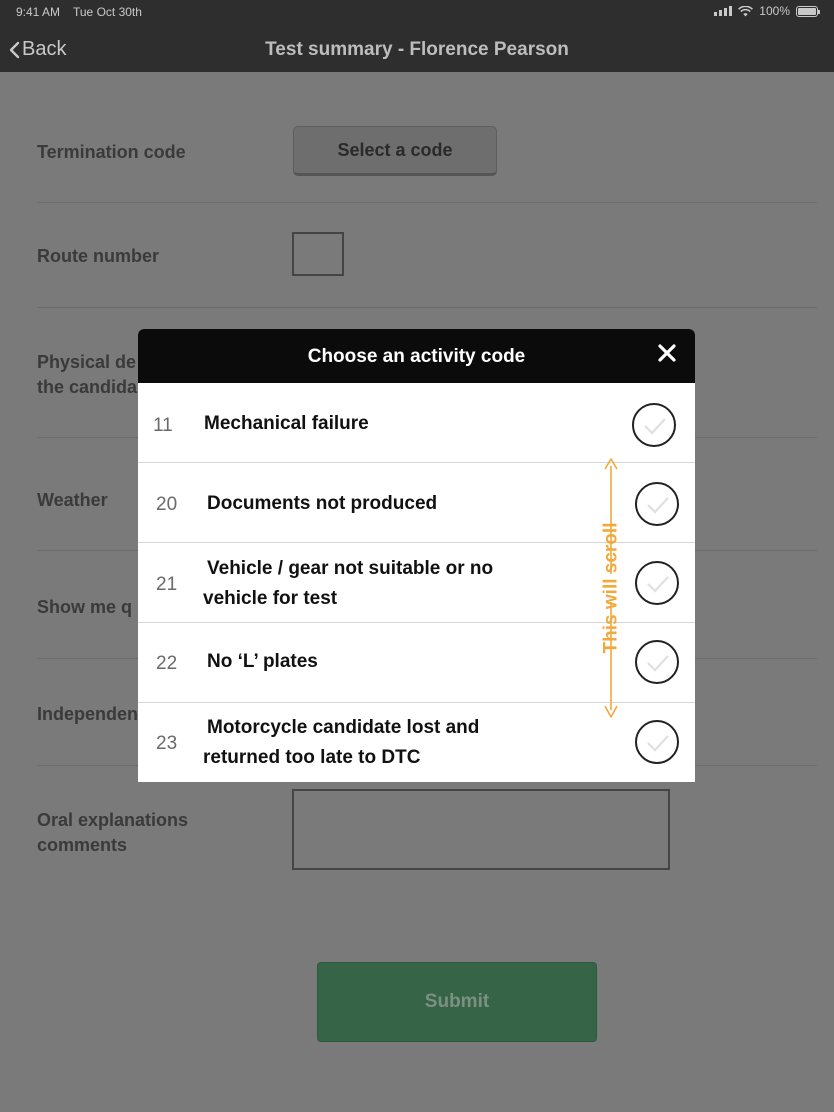 The width and height of the screenshot is (834, 1112). I want to click on code-description: Mechanical failure, so click(364, 424).